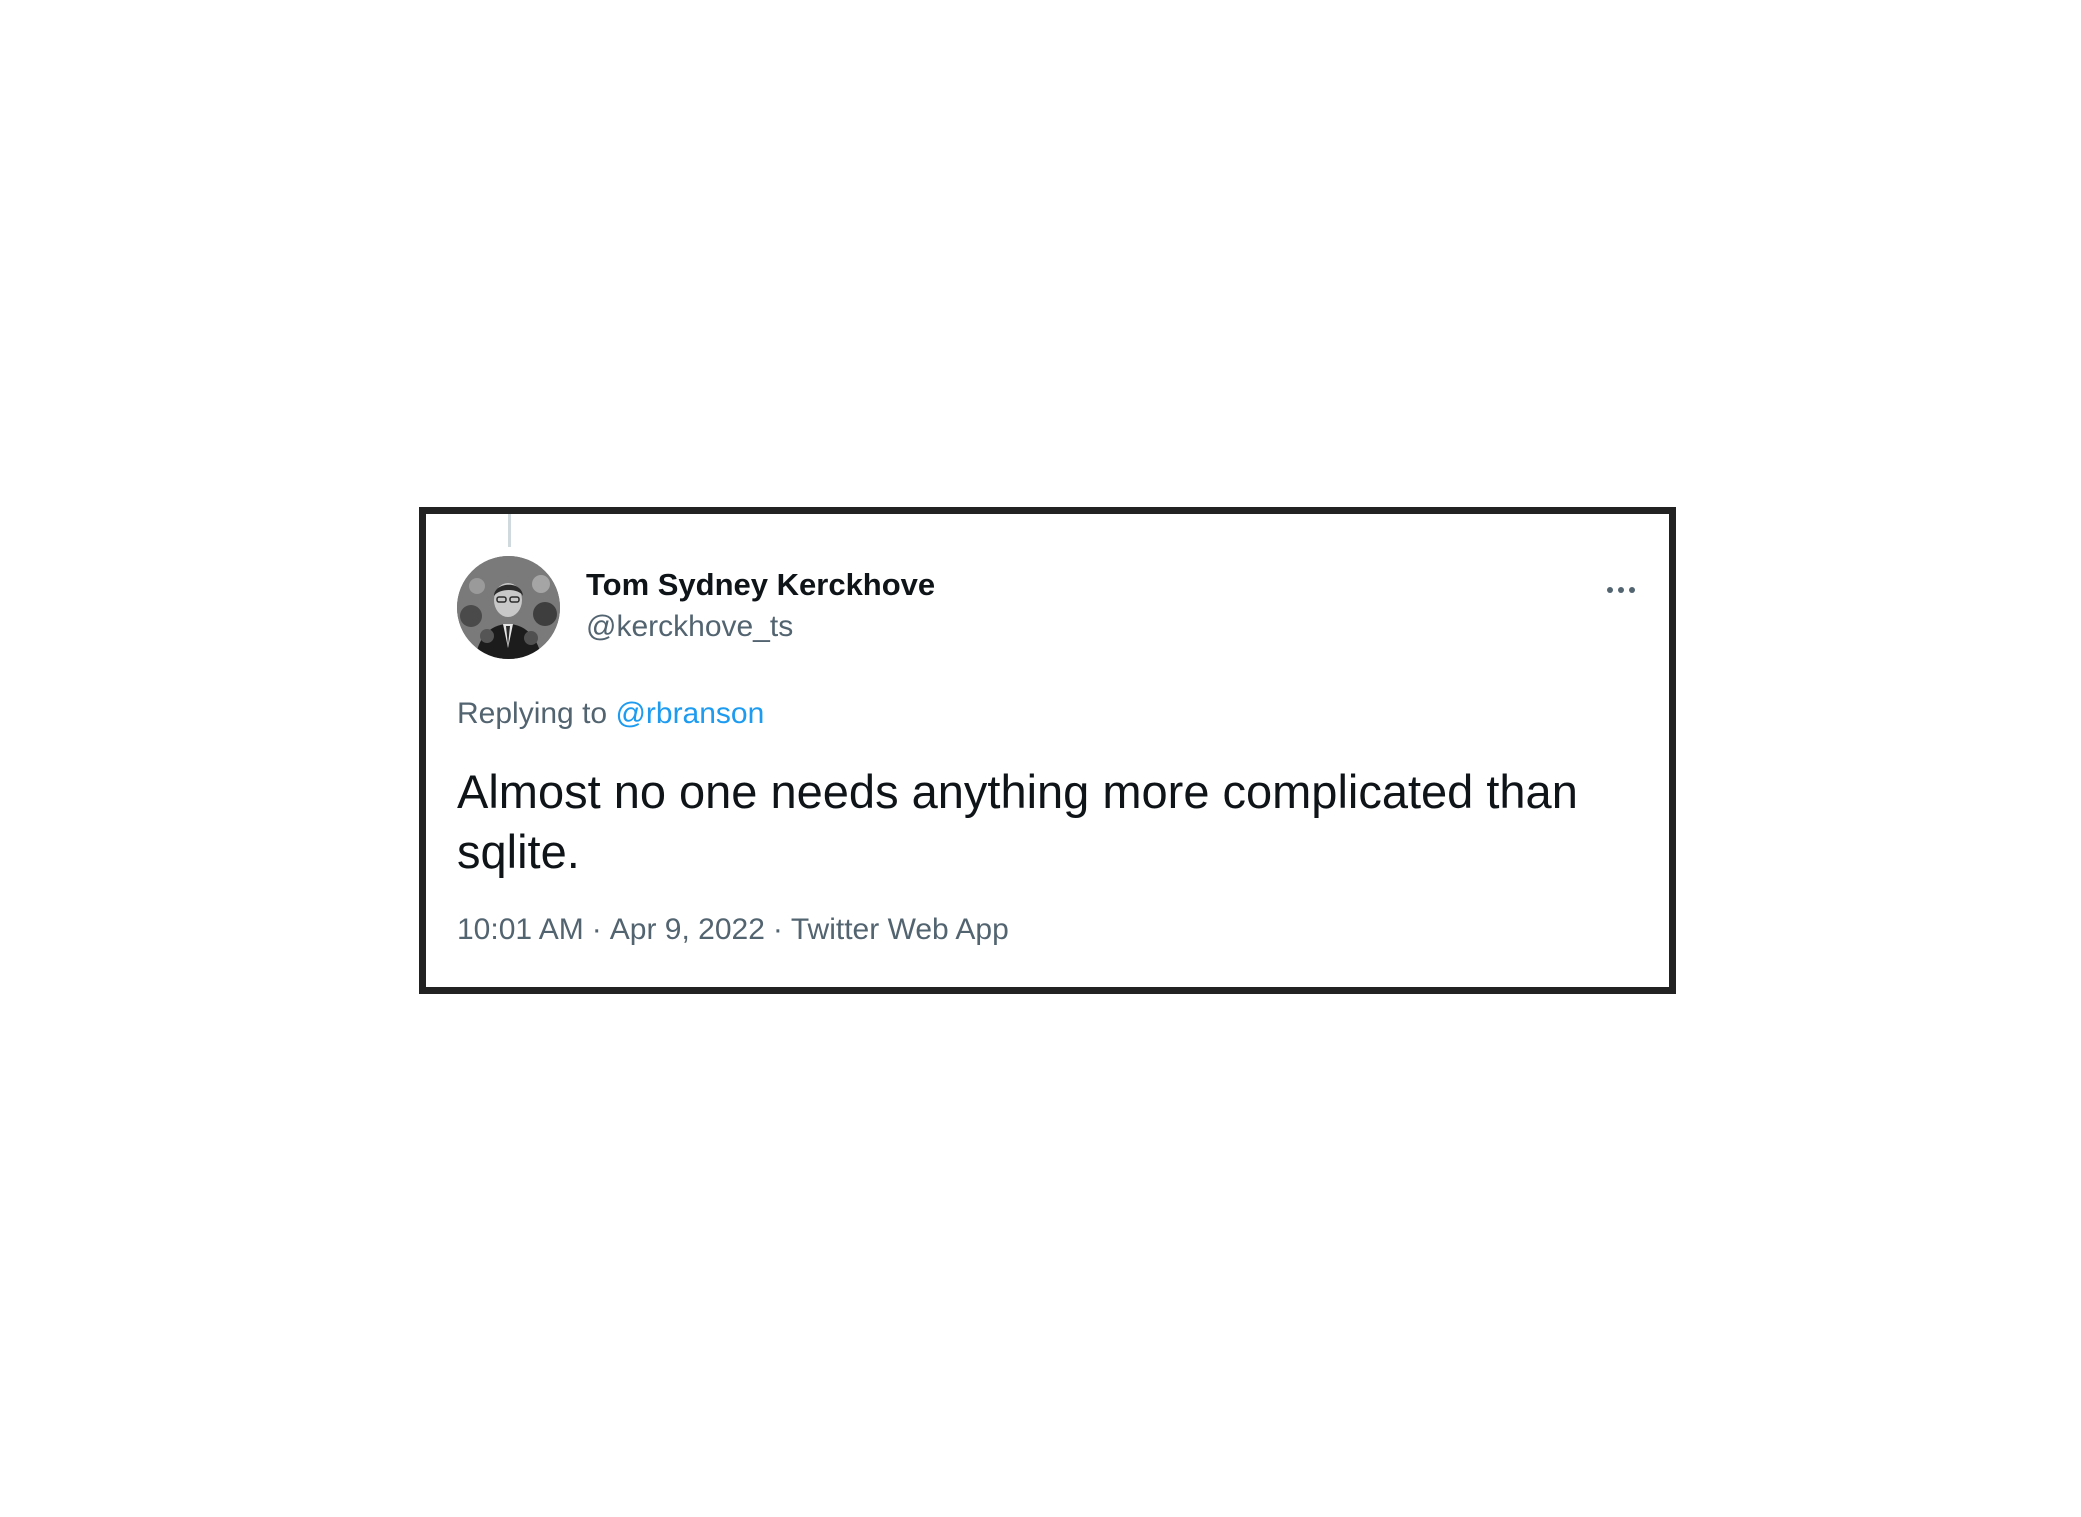  I want to click on avatar-photo, so click(508, 607).